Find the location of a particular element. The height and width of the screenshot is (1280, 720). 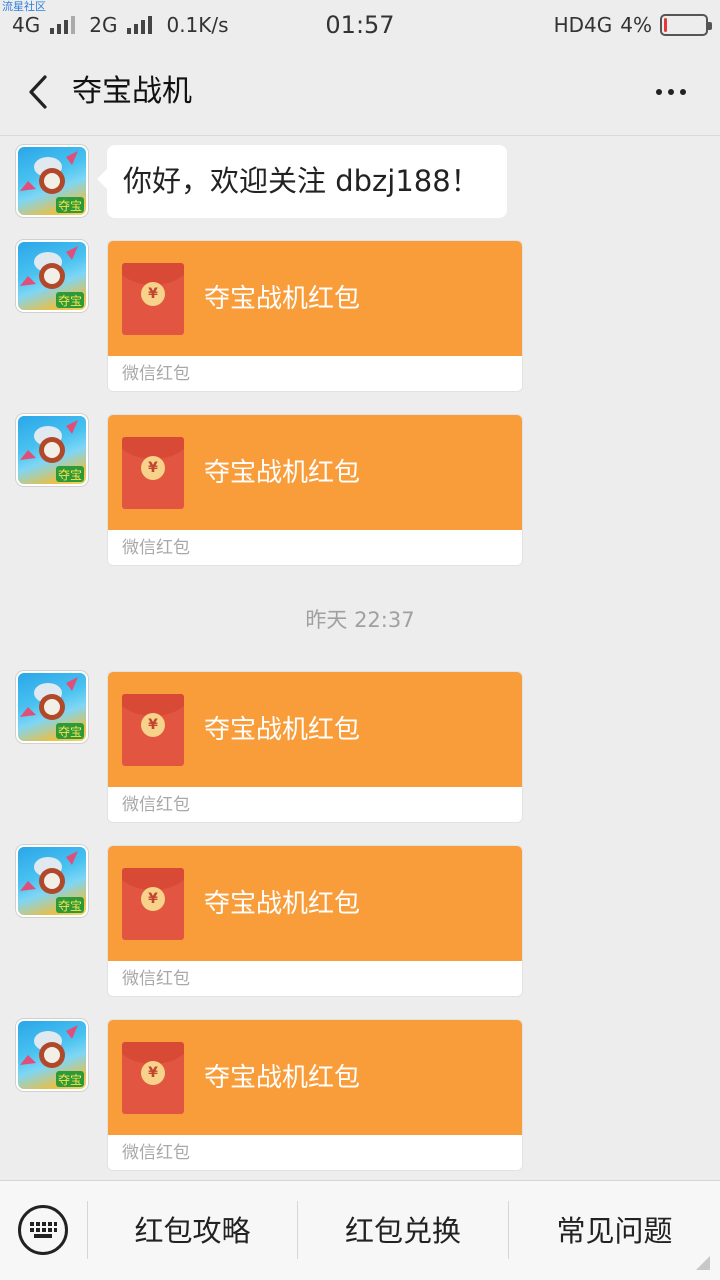

page-title: 夺宝战机 is located at coordinates (132, 91).